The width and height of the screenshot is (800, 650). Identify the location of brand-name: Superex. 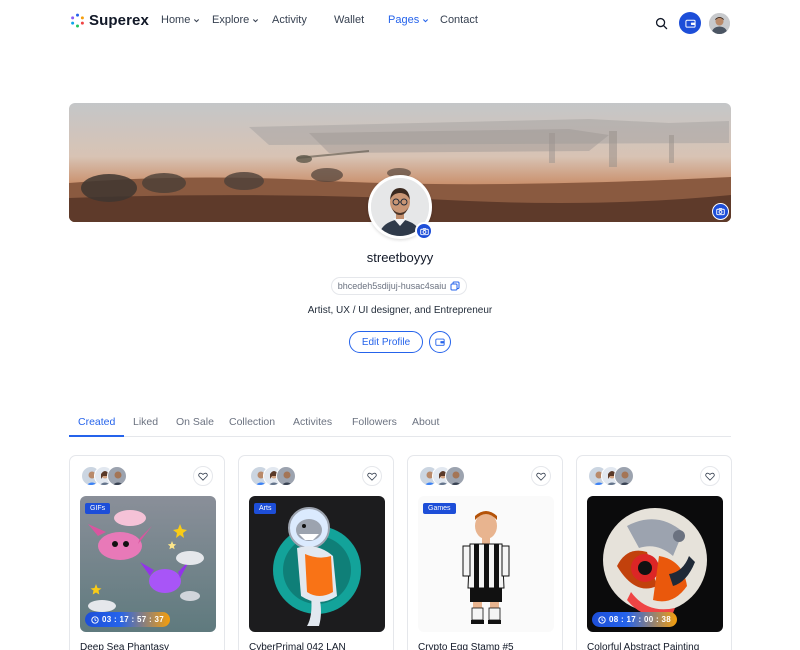
(119, 20).